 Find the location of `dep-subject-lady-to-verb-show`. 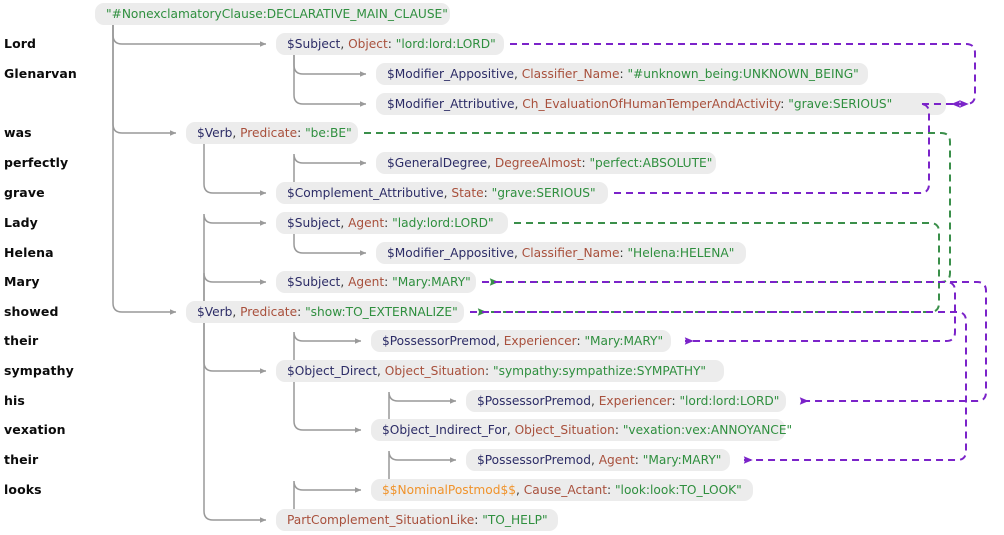

dep-subject-lady-to-verb-show is located at coordinates (708, 269).